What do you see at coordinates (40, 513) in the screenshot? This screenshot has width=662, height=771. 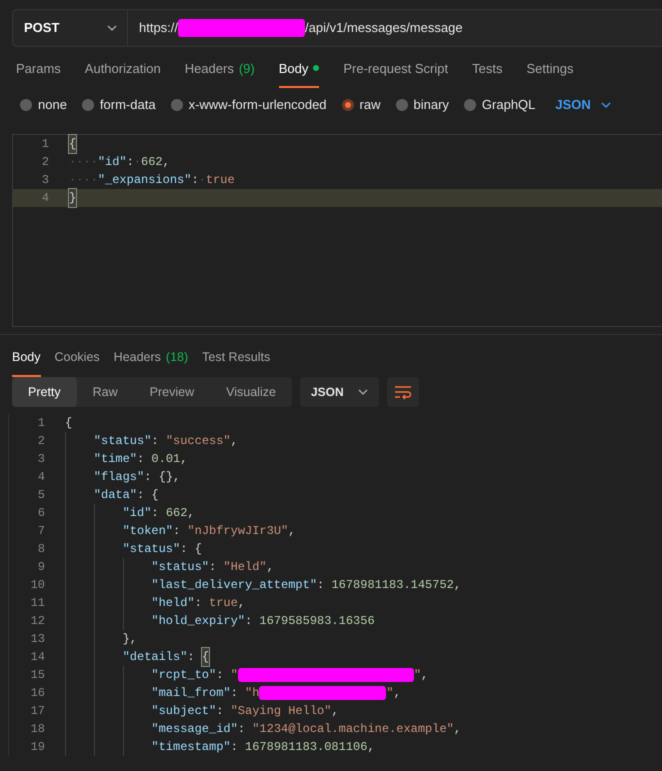 I see `line-number: 6` at bounding box center [40, 513].